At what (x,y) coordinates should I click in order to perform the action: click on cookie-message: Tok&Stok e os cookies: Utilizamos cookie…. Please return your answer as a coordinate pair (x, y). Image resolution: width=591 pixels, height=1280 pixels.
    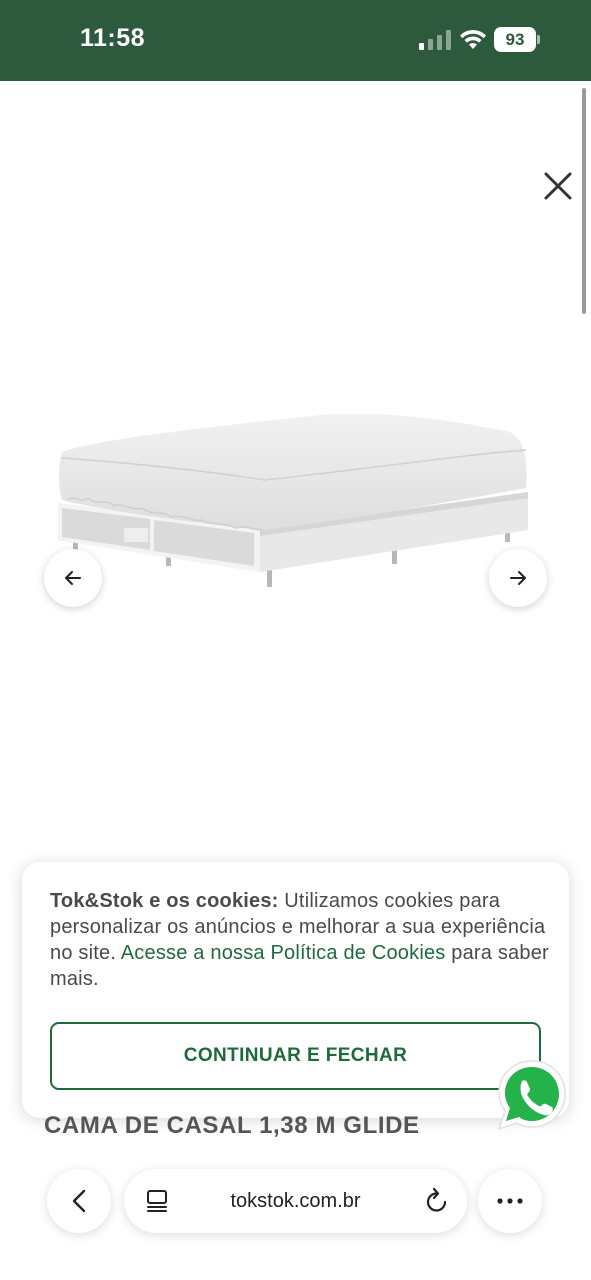
    Looking at the image, I should click on (300, 940).